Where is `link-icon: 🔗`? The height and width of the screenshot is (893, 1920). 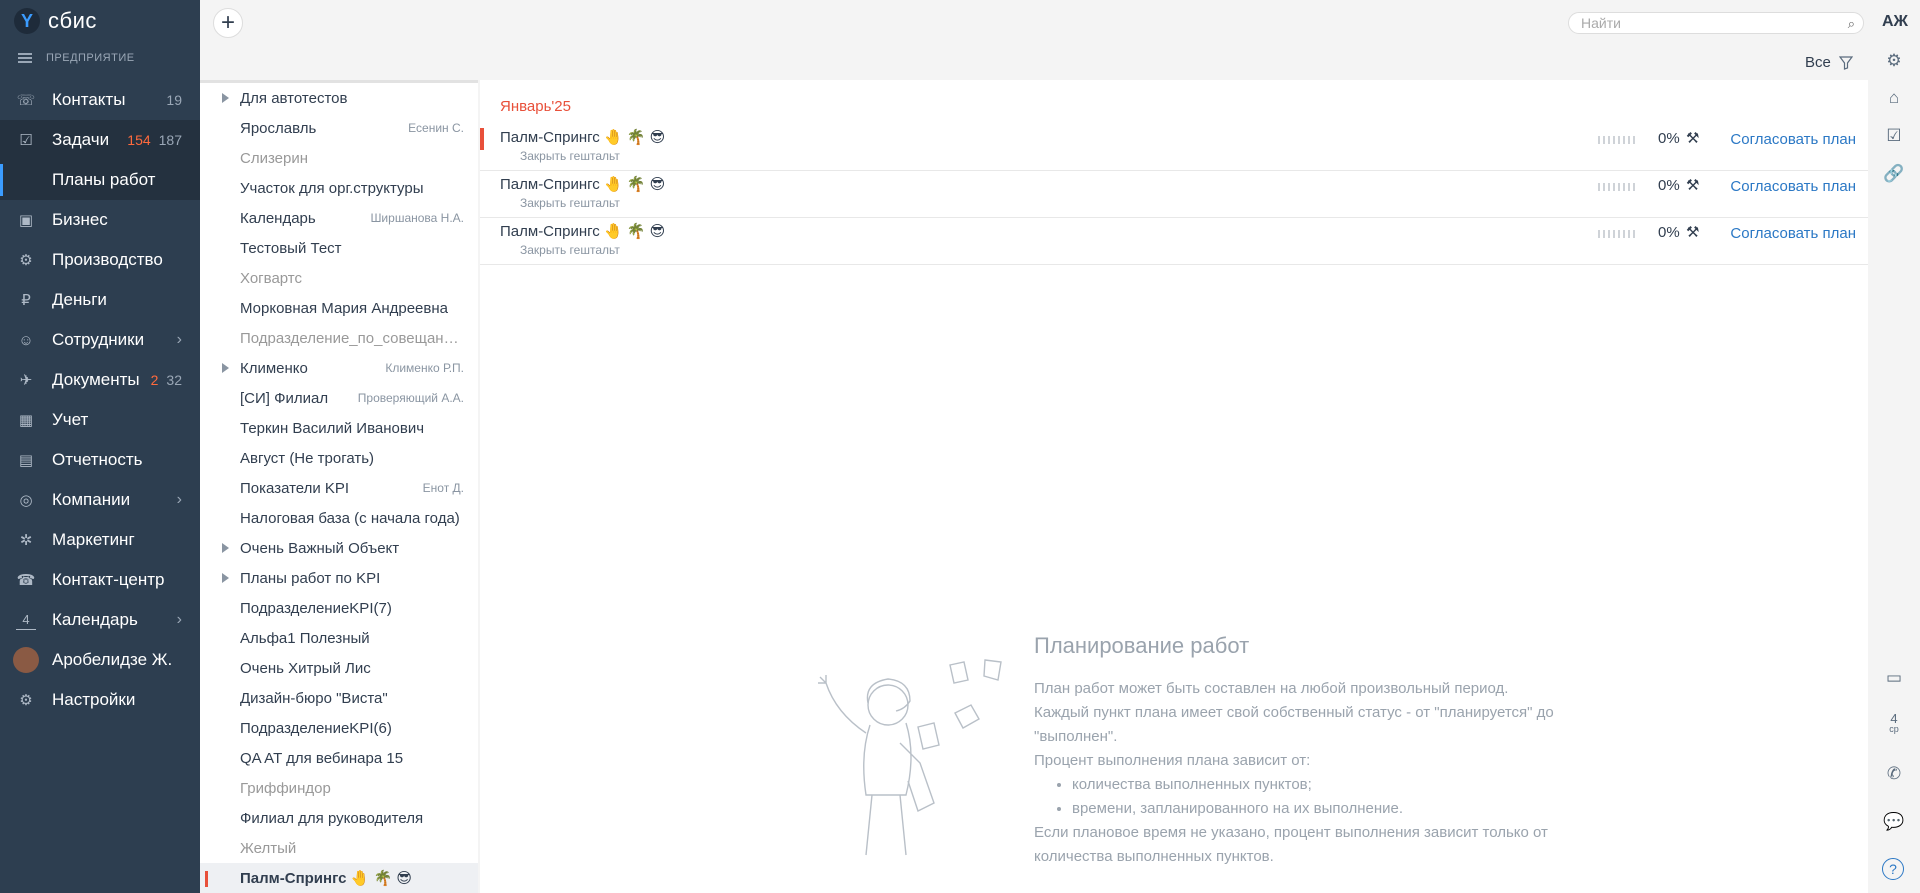 link-icon: 🔗 is located at coordinates (1894, 174).